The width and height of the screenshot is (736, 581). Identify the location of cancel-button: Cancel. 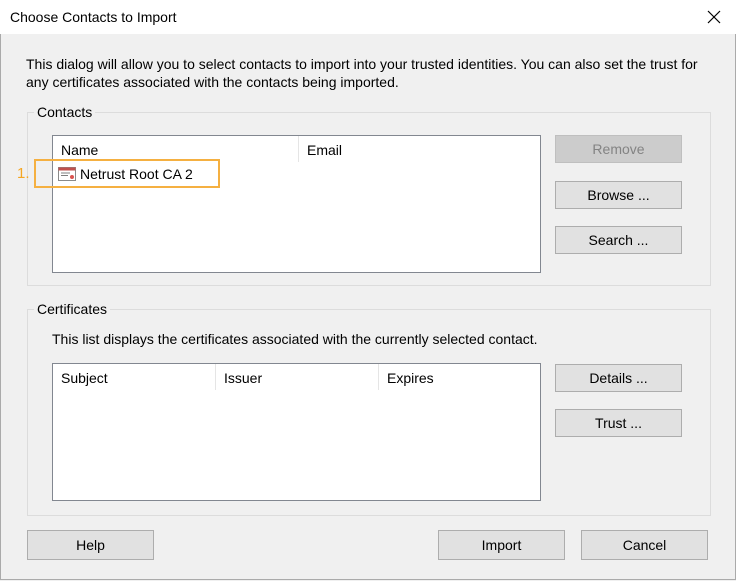
(644, 545).